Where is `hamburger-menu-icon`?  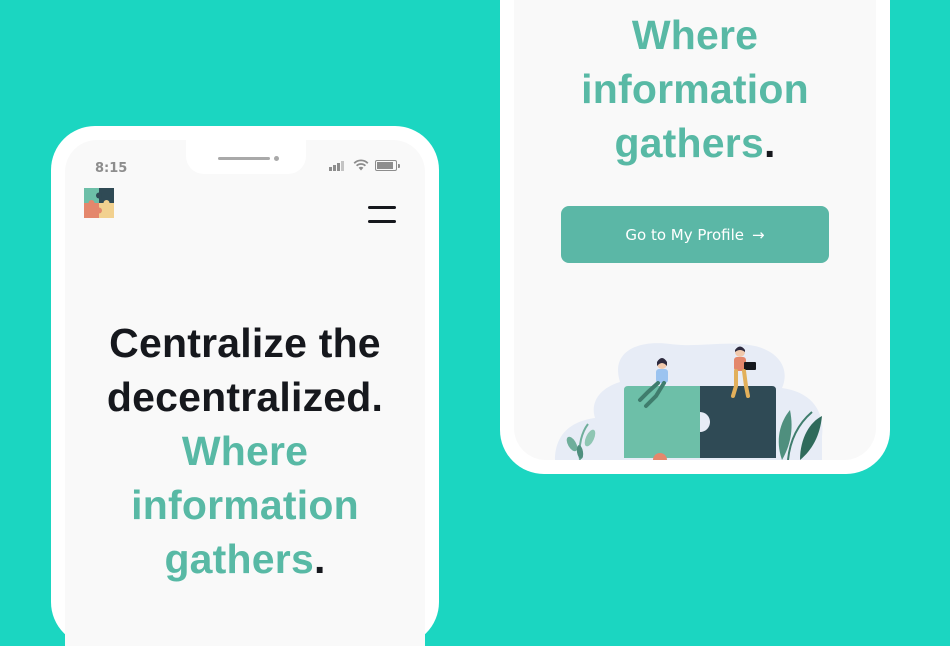 hamburger-menu-icon is located at coordinates (382, 218).